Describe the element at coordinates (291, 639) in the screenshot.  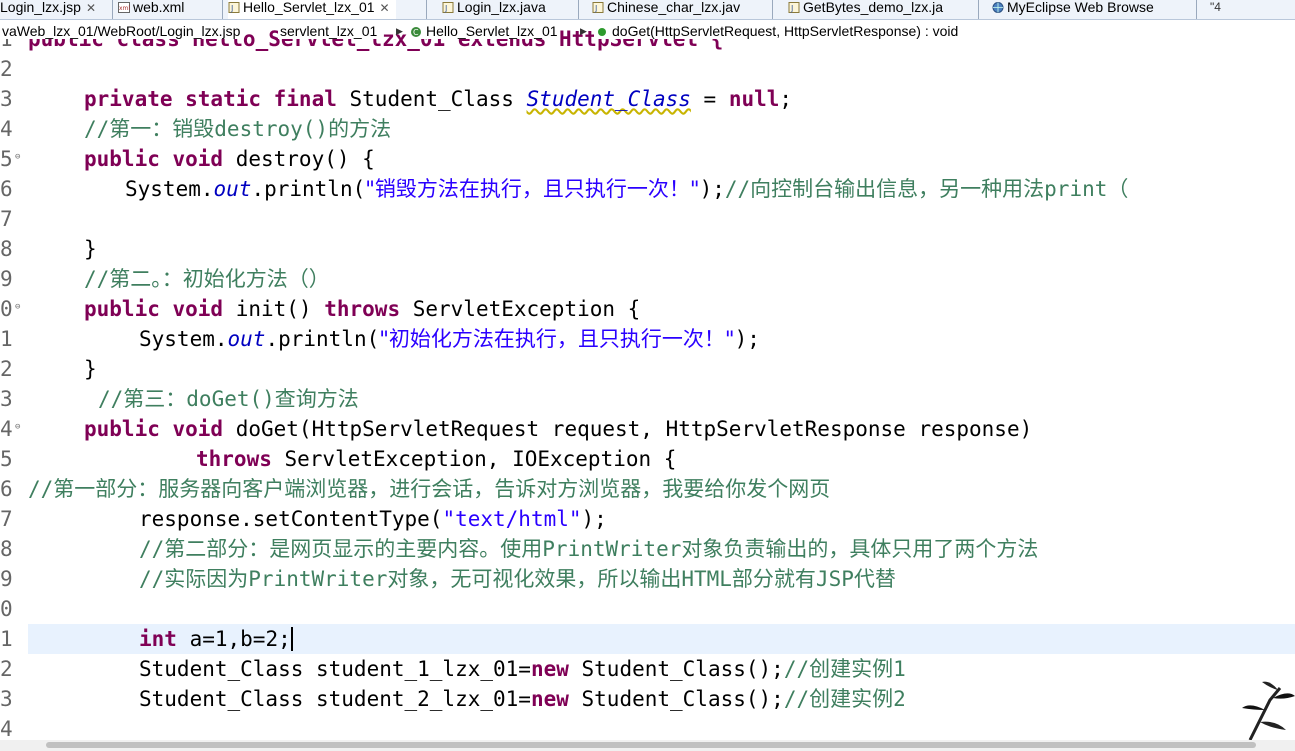
I see `text-caret` at that location.